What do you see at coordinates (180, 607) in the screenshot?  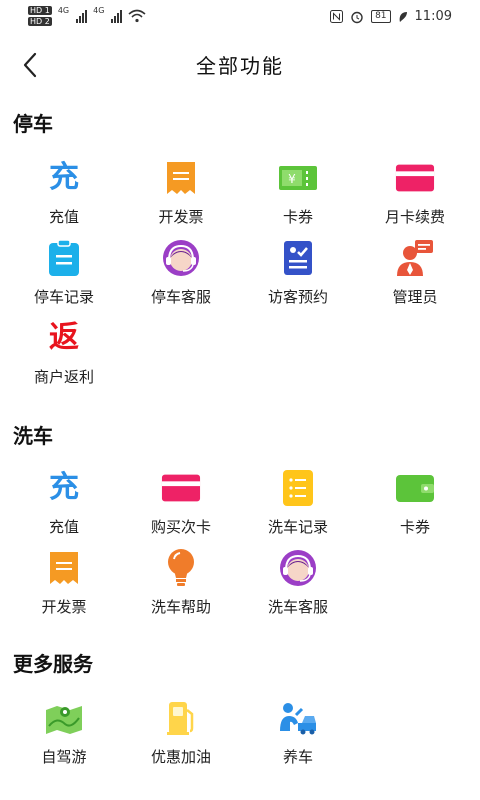 I see `item-label: 洗车帮助` at bounding box center [180, 607].